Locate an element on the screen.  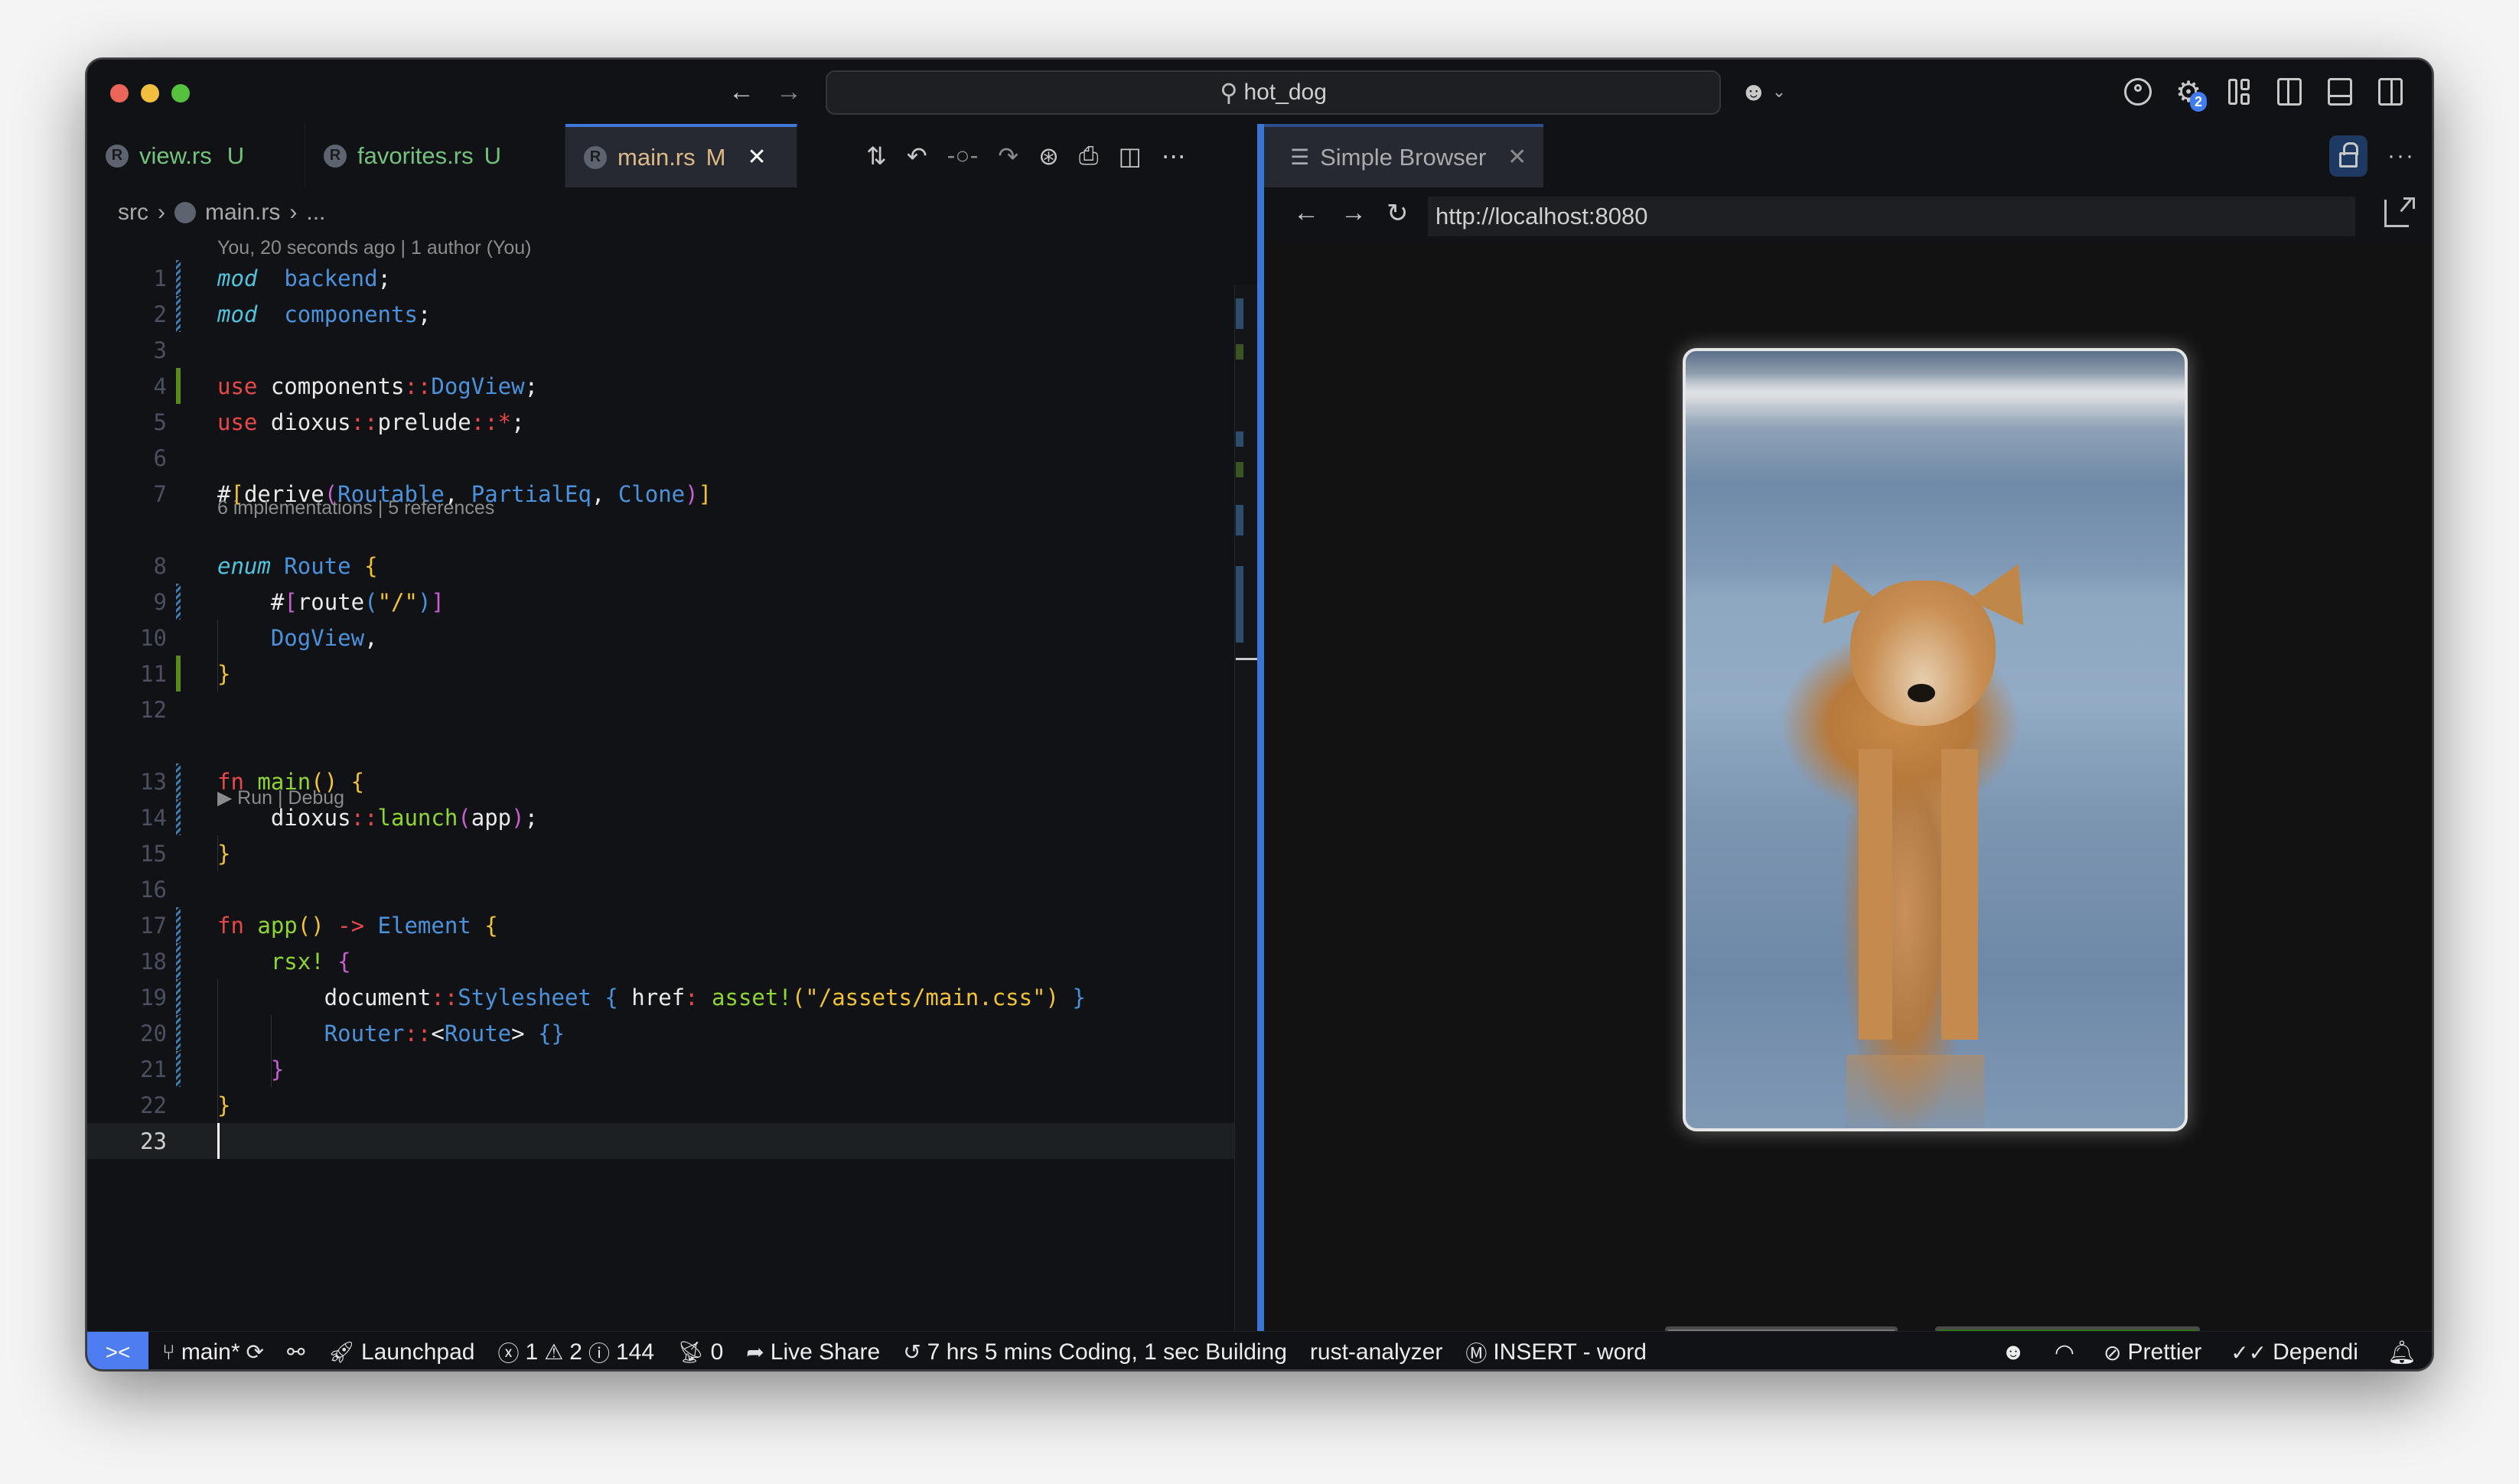
line-number: 14 is located at coordinates (127, 818).